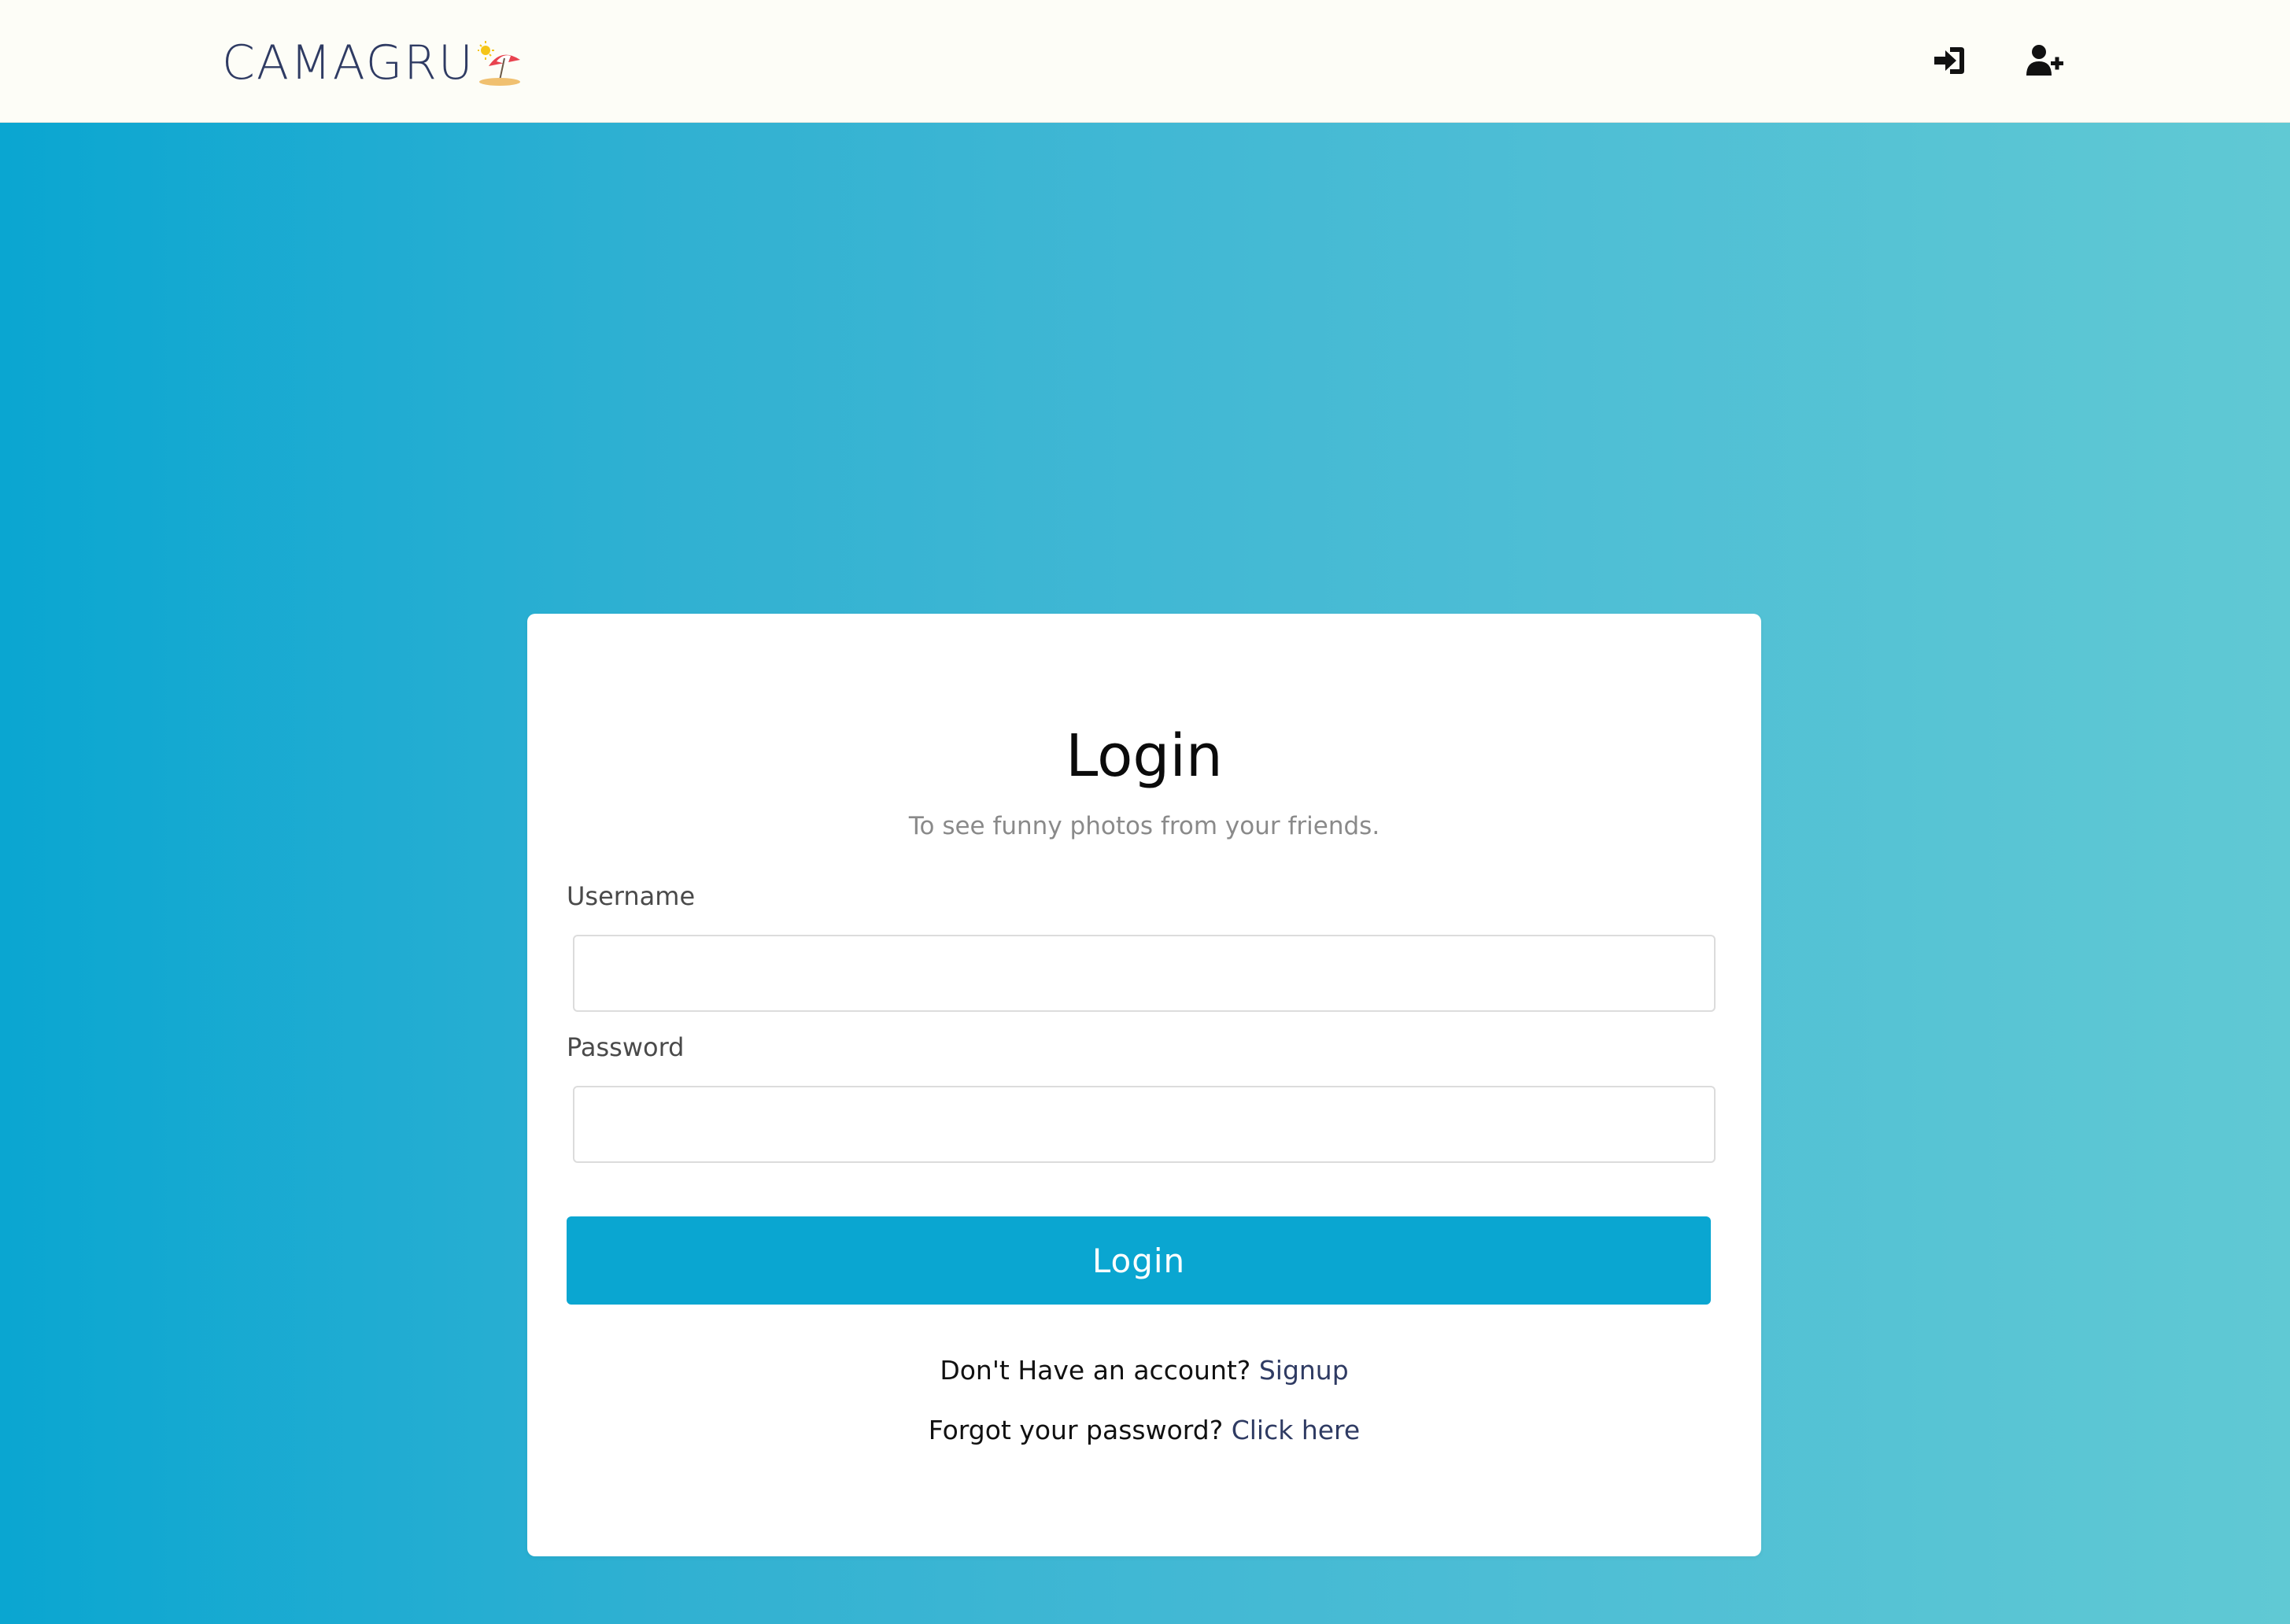  I want to click on navbar: CAMAGRU, so click(1145, 61).